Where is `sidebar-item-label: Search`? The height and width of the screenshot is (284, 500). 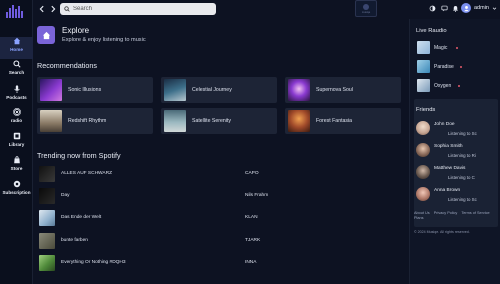
sidebar-item-label: Search is located at coordinates (16, 72).